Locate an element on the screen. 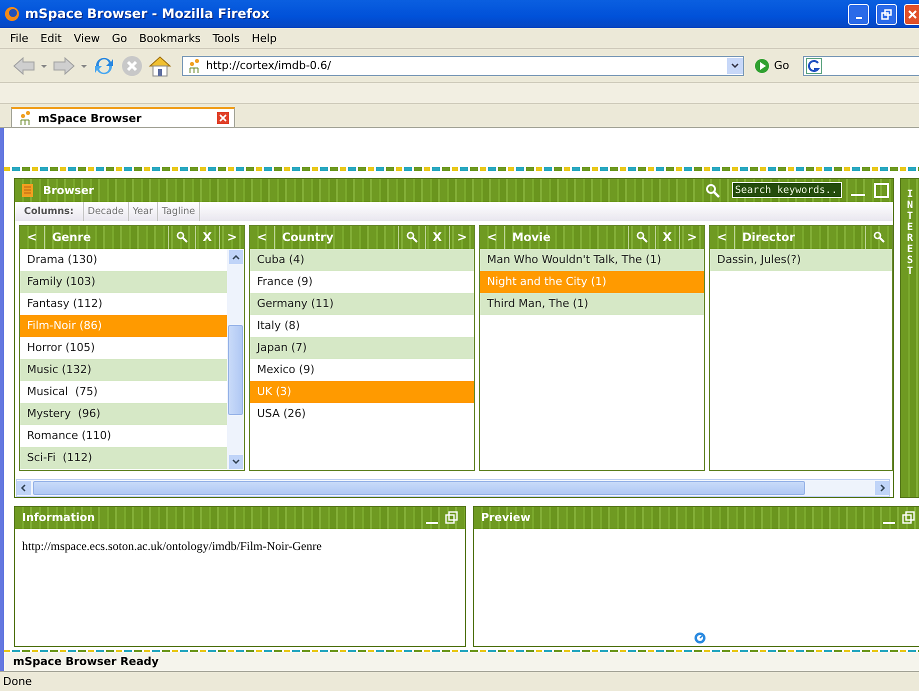  menu-item: File is located at coordinates (19, 38).